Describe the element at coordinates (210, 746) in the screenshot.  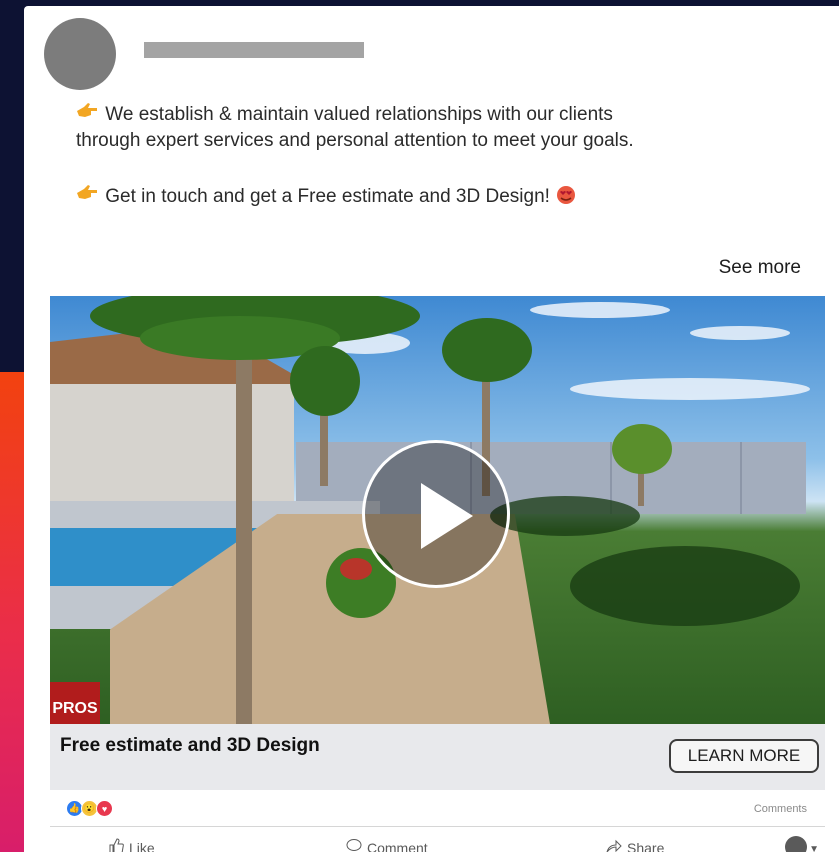
I see `cta-title: Free estimate and 3D Design` at that location.